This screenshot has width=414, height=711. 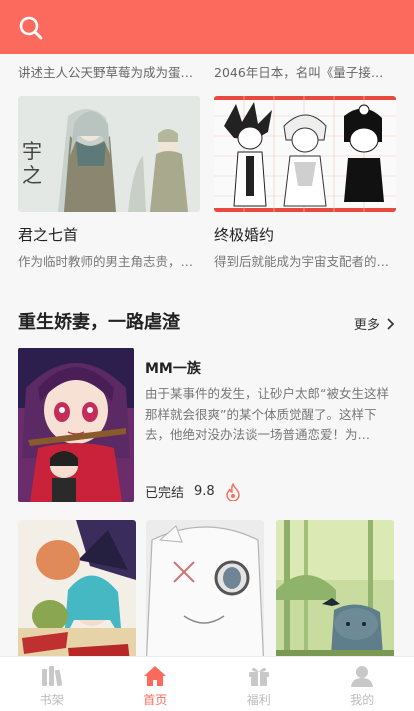 I want to click on user-icon, so click(x=362, y=676).